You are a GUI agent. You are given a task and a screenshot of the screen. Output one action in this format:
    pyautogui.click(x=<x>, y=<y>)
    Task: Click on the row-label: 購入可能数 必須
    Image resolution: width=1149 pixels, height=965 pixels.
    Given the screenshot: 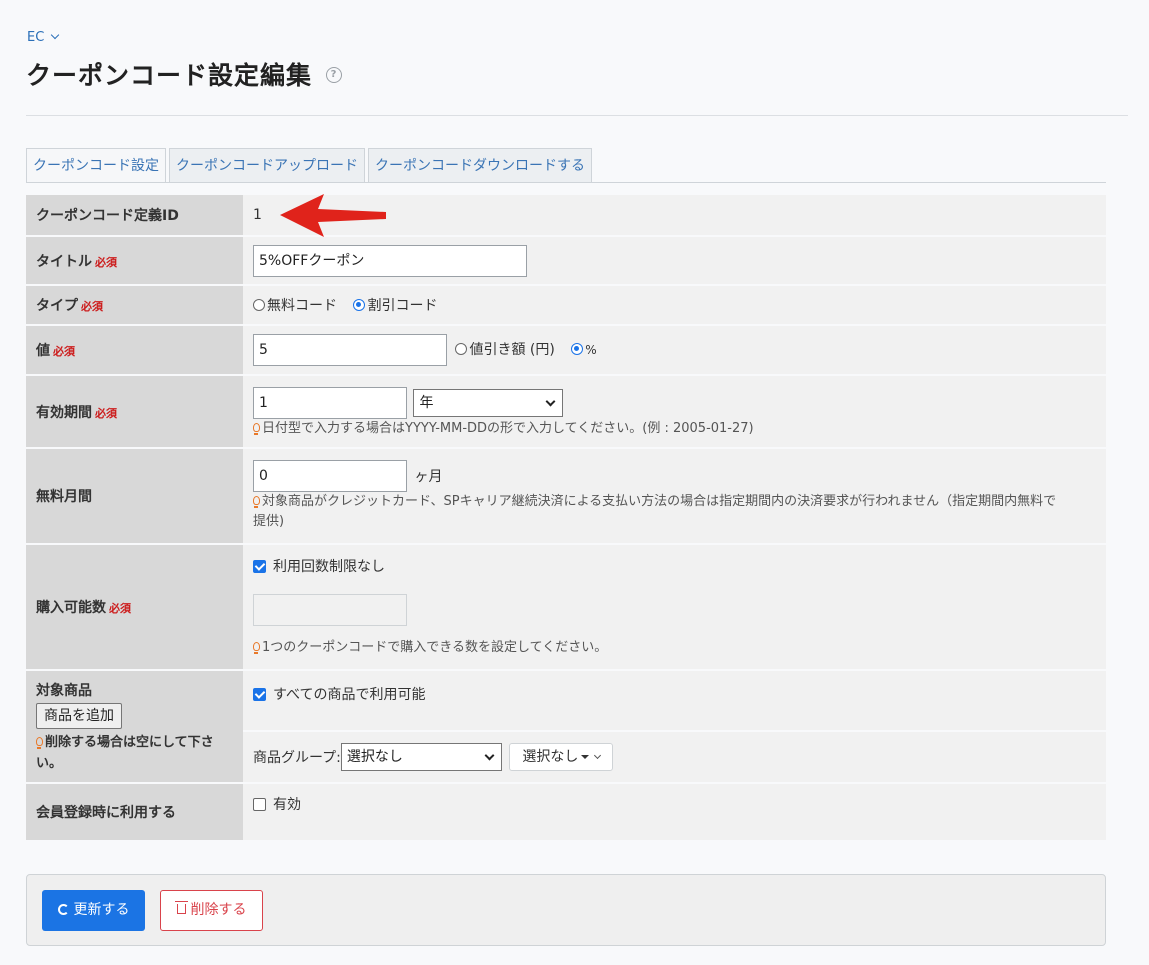 What is the action you would take?
    pyautogui.click(x=134, y=607)
    